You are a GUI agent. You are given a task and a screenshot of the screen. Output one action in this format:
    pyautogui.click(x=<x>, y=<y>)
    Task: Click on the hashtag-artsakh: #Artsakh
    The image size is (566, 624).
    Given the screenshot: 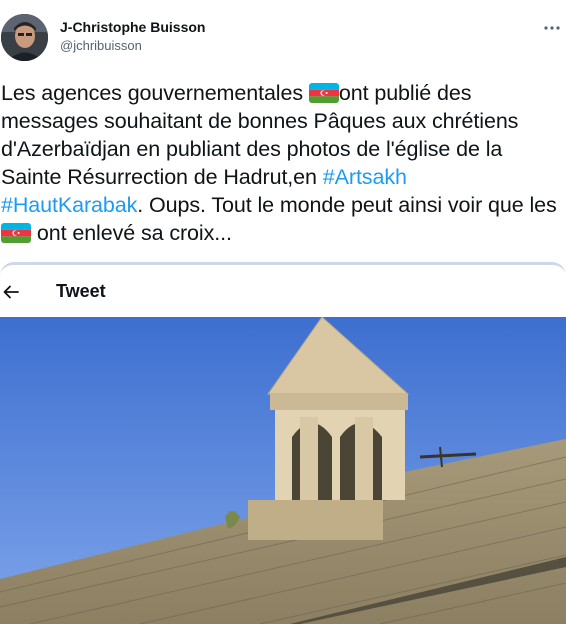 What is the action you would take?
    pyautogui.click(x=365, y=177)
    